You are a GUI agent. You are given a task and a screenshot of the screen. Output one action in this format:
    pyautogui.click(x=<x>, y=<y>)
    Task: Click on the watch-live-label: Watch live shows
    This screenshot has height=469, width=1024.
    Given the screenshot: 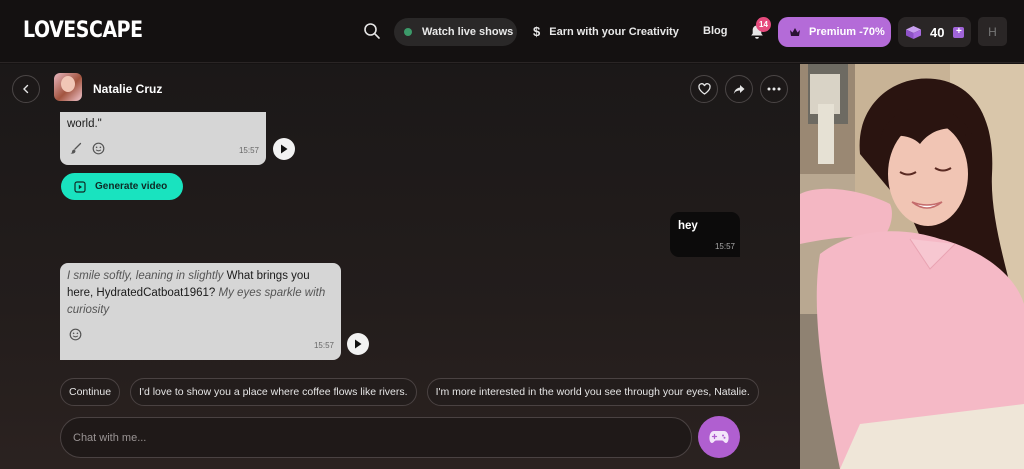 What is the action you would take?
    pyautogui.click(x=468, y=32)
    